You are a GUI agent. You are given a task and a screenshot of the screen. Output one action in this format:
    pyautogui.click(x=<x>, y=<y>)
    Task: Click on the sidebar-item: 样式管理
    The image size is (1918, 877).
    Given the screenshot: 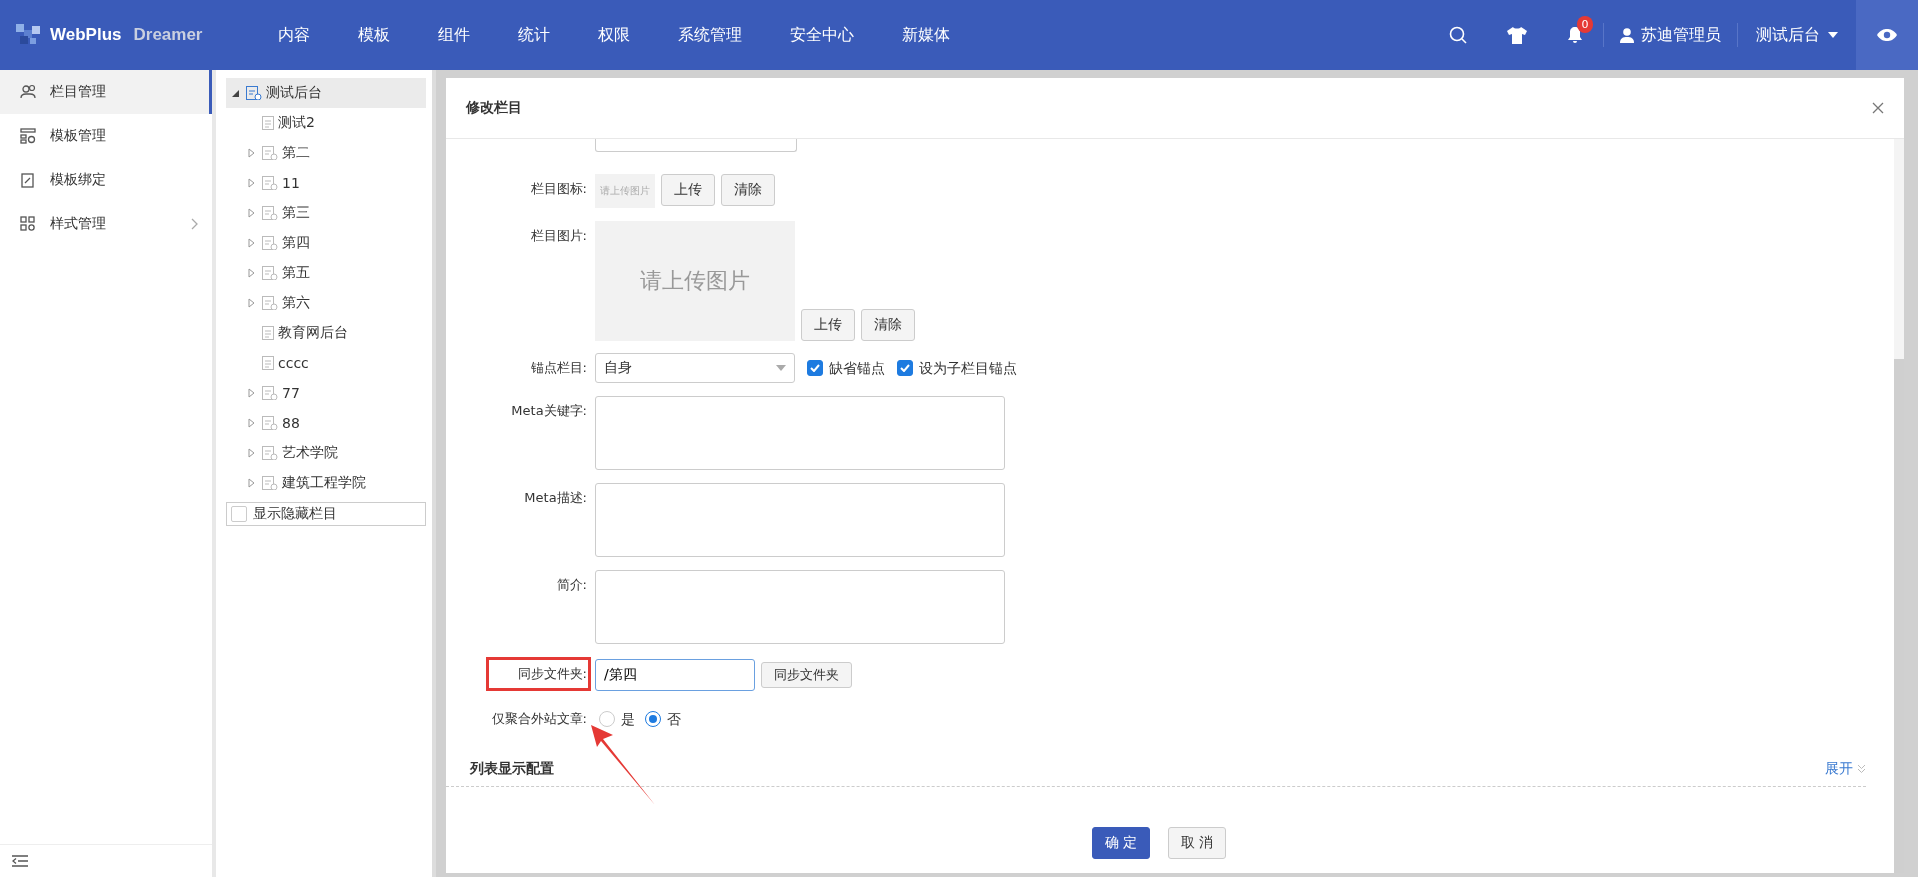 What is the action you would take?
    pyautogui.click(x=106, y=224)
    